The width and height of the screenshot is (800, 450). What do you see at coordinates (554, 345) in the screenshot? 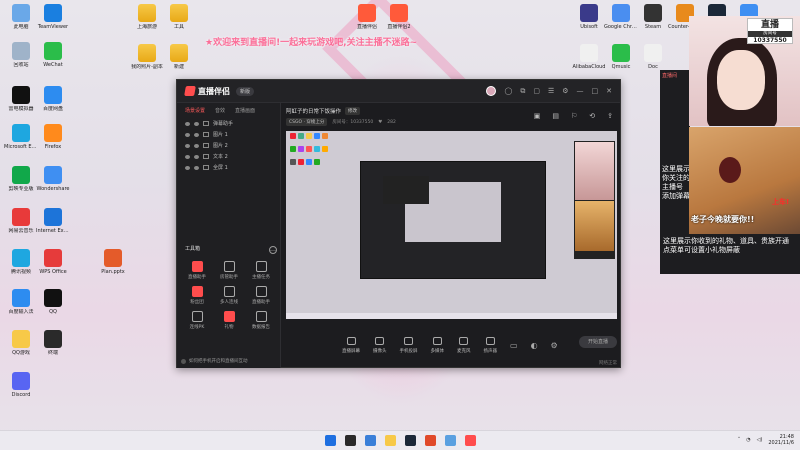
I see `settings-icon: ⚙` at bounding box center [554, 345].